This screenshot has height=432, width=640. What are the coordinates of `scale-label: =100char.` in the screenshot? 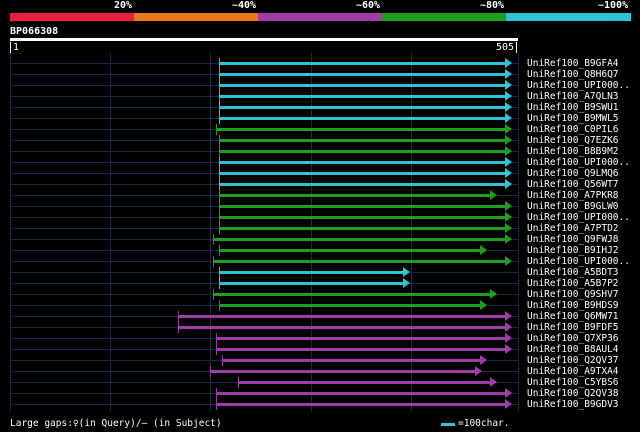 It's located at (484, 423).